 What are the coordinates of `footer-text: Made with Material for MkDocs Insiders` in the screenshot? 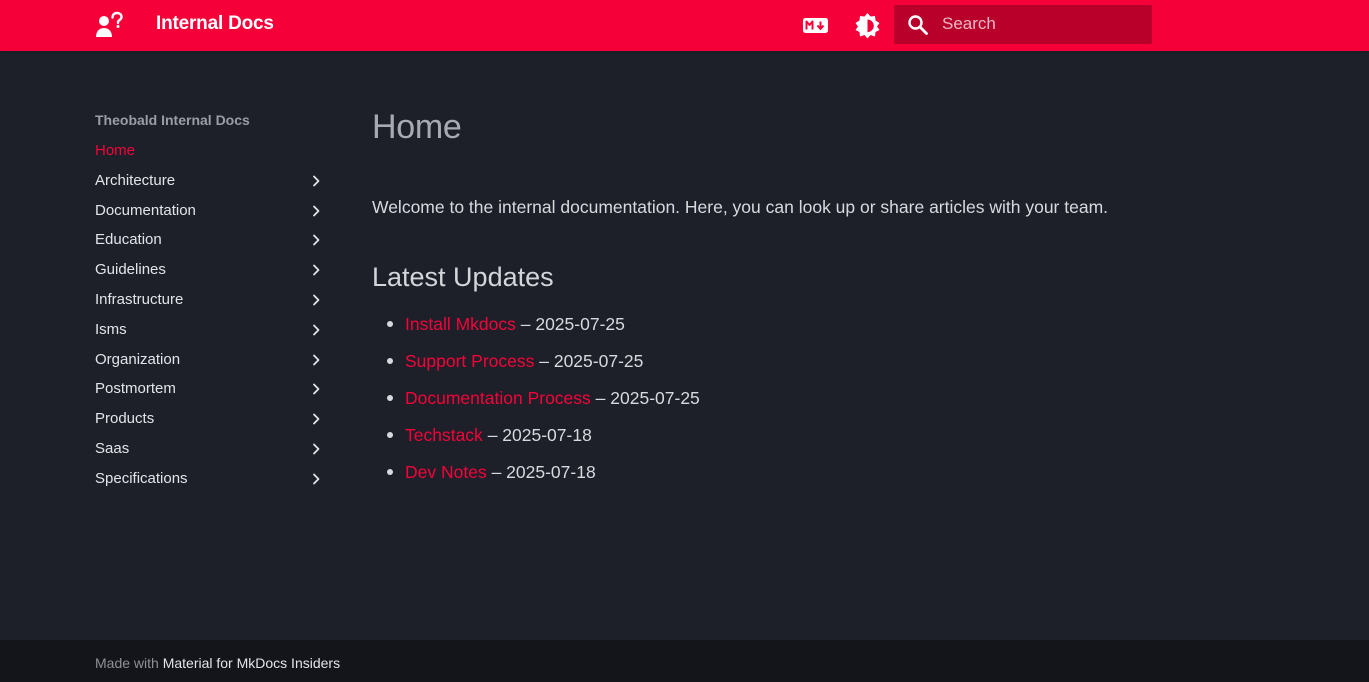 It's located at (217, 663).